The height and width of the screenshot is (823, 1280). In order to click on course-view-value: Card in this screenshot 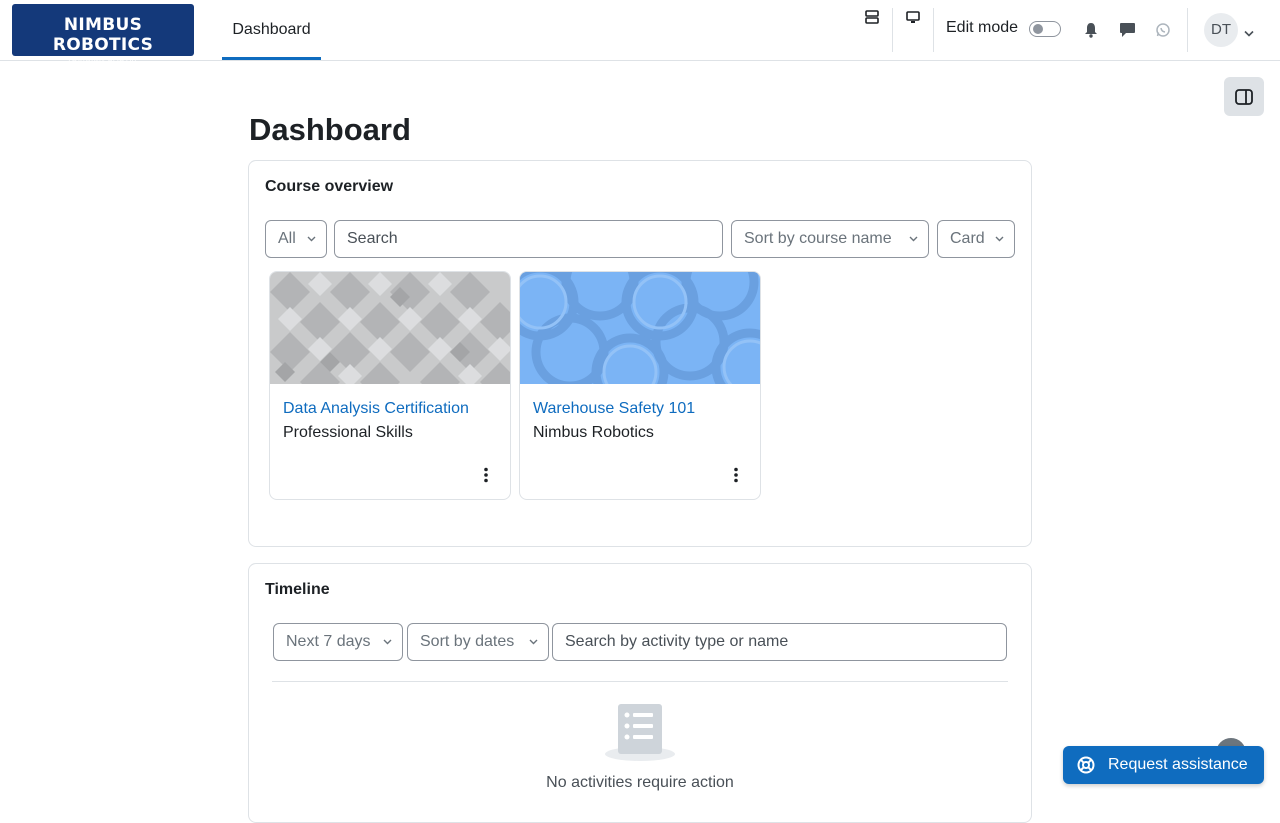, I will do `click(967, 238)`.